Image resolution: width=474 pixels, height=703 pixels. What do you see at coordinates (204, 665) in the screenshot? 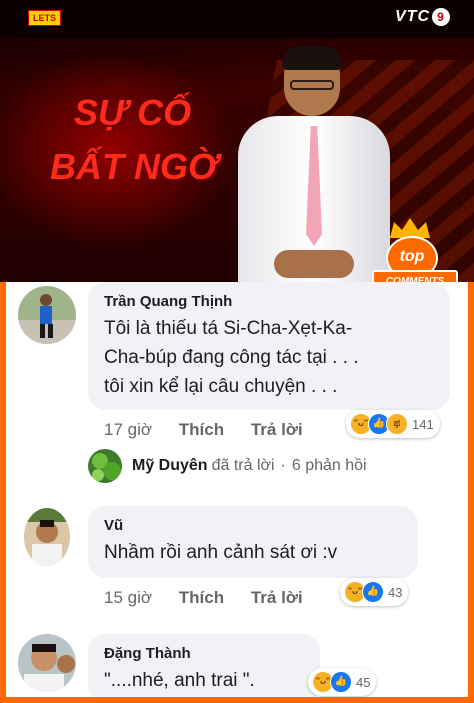
I see `comment-bubble: Đặng Thành "....nhé, anh trai ".` at bounding box center [204, 665].